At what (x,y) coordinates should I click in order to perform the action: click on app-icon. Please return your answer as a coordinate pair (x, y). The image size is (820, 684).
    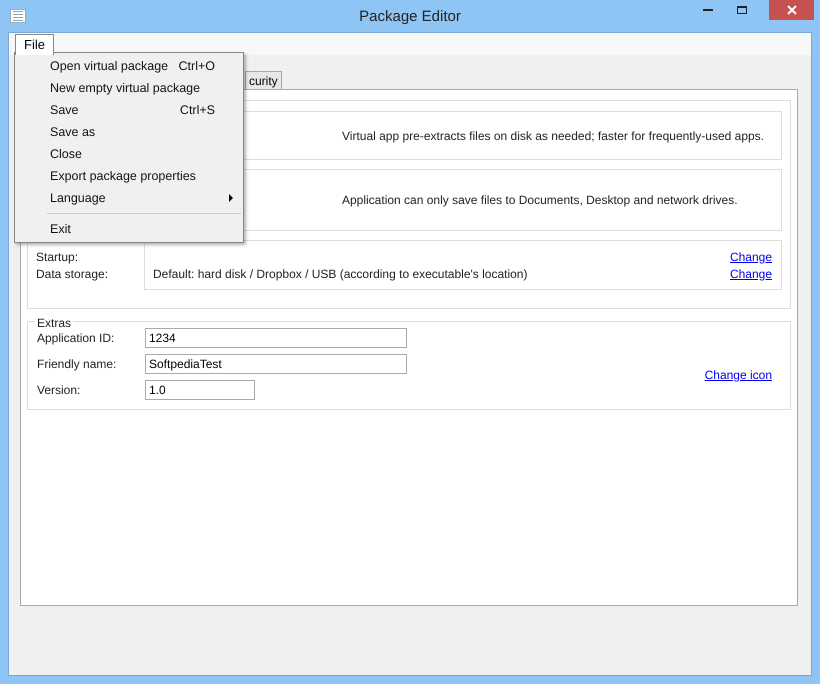
    Looking at the image, I should click on (18, 16).